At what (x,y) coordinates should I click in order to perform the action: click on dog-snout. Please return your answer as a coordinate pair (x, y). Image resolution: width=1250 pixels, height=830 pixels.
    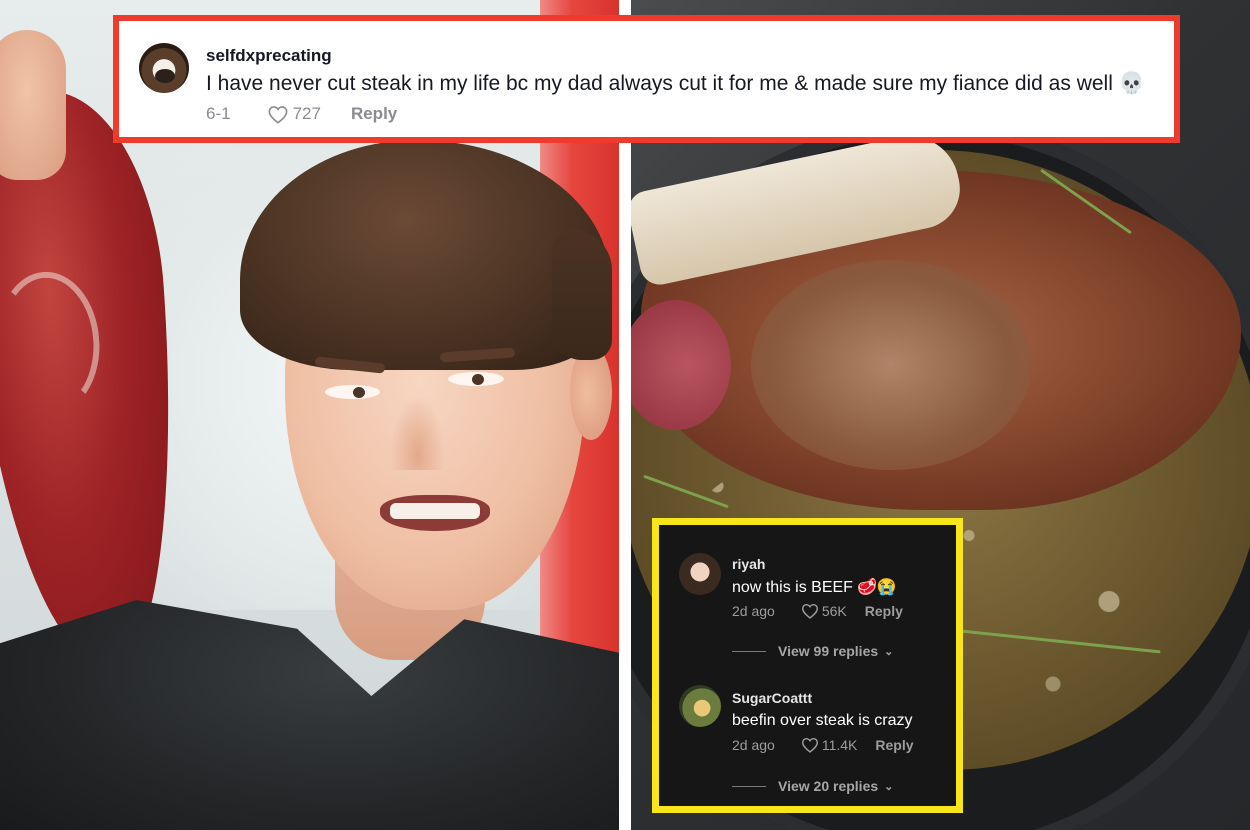
    Looking at the image, I should click on (165, 76).